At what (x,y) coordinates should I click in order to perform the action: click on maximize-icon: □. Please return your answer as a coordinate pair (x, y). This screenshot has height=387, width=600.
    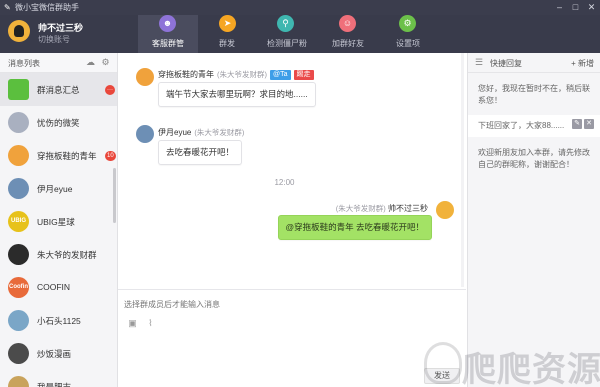
    Looking at the image, I should click on (575, 7).